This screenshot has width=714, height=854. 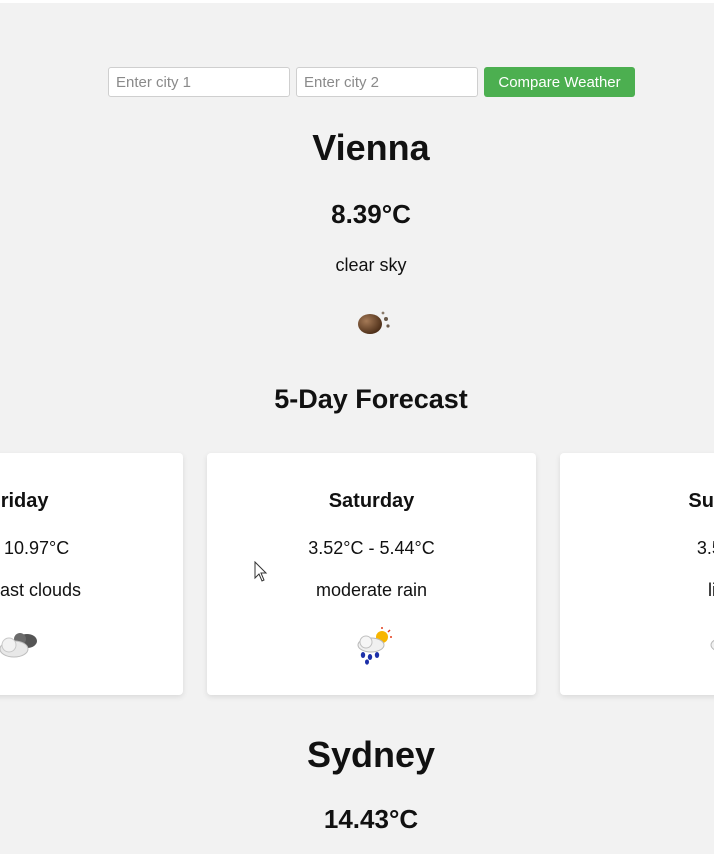 I want to click on forecast-day: Sunday, so click(x=701, y=501).